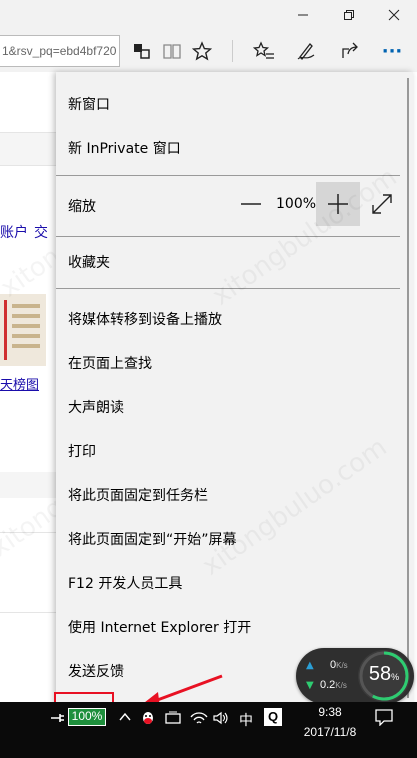  Describe the element at coordinates (30, 485) in the screenshot. I see `page-block` at that location.